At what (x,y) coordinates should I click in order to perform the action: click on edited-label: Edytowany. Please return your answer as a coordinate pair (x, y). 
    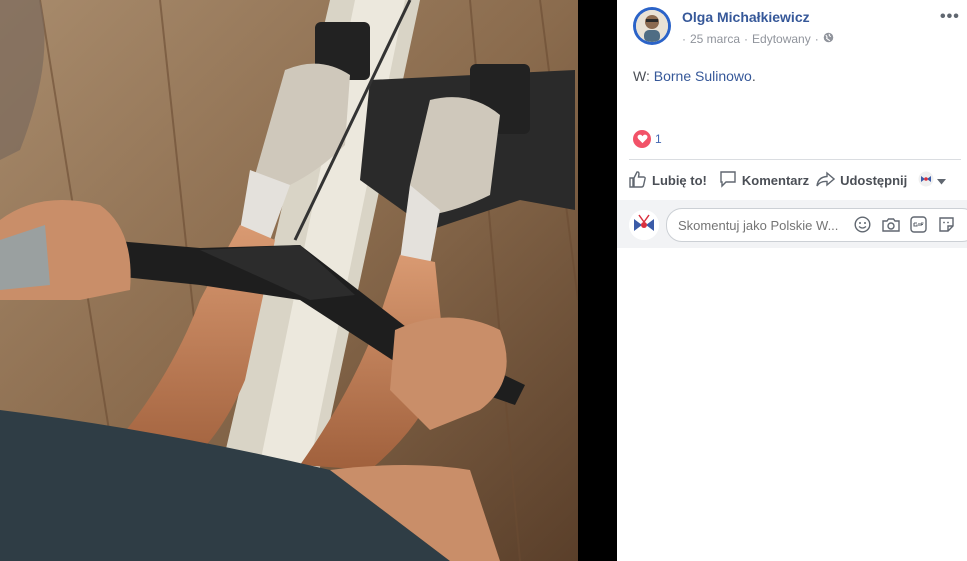
    Looking at the image, I should click on (781, 39).